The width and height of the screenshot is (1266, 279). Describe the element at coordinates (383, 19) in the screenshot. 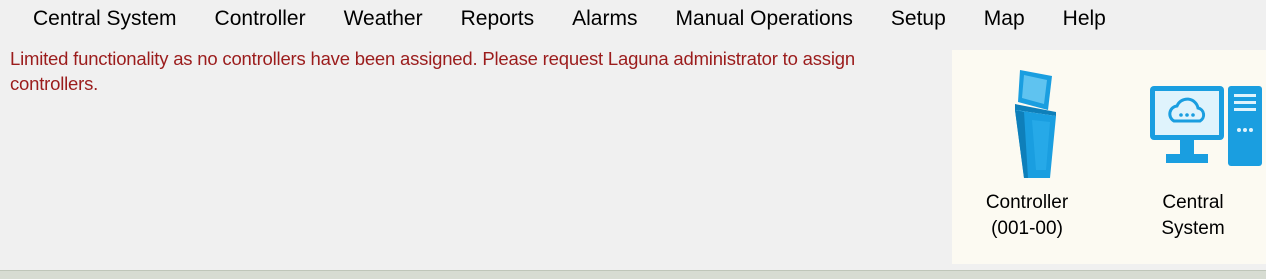

I see `menu-weather: Weather` at that location.